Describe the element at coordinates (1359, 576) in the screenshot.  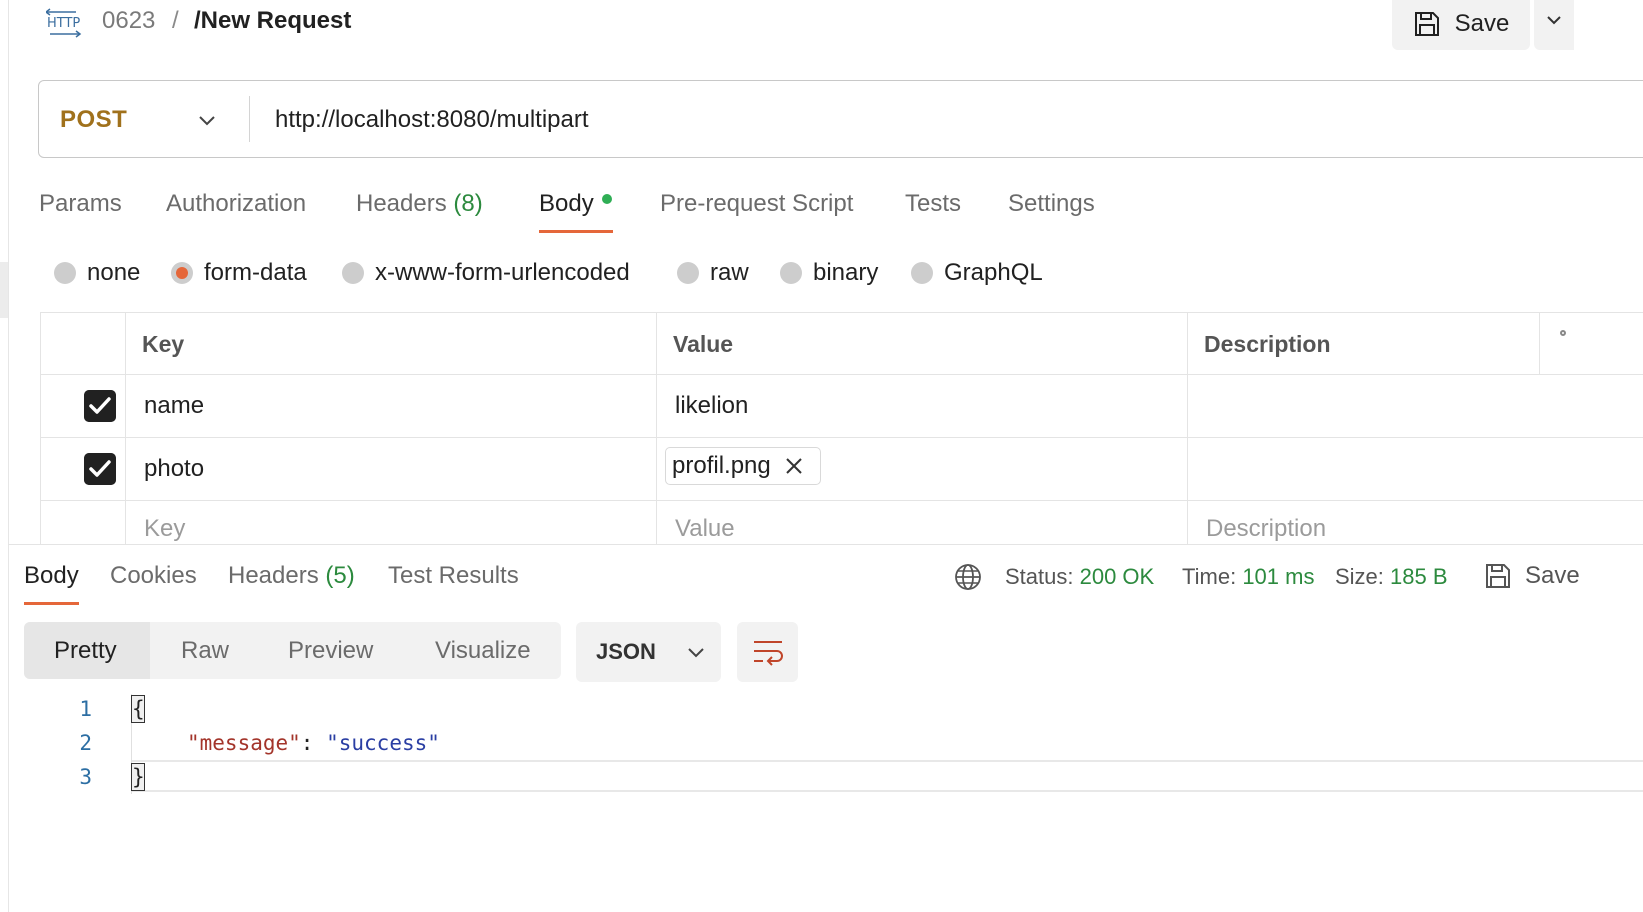
I see `size-label: Size:` at that location.